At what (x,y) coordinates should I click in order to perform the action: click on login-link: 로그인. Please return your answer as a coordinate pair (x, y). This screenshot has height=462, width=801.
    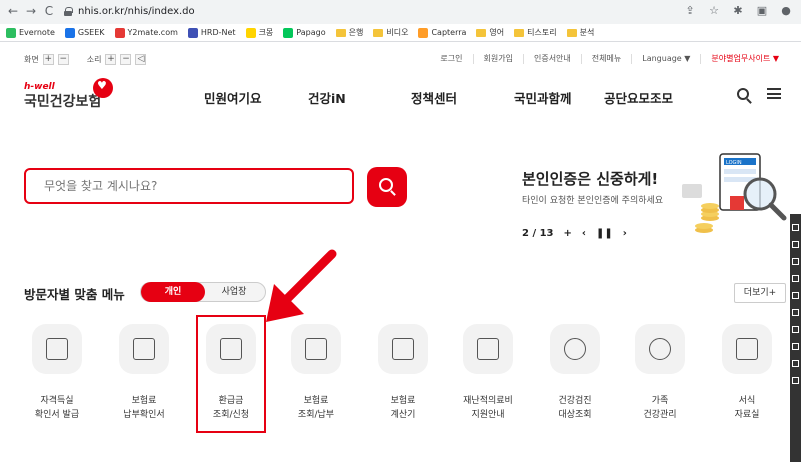
    Looking at the image, I should click on (451, 59).